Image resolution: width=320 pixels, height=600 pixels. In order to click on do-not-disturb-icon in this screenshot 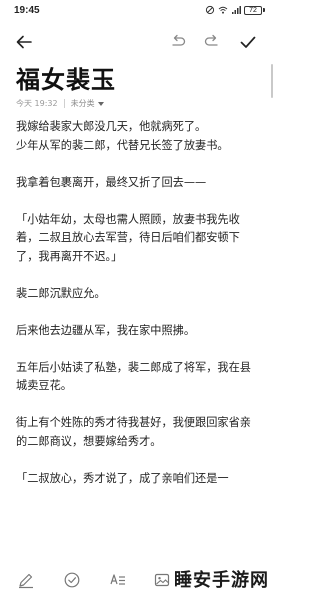, I will do `click(210, 10)`.